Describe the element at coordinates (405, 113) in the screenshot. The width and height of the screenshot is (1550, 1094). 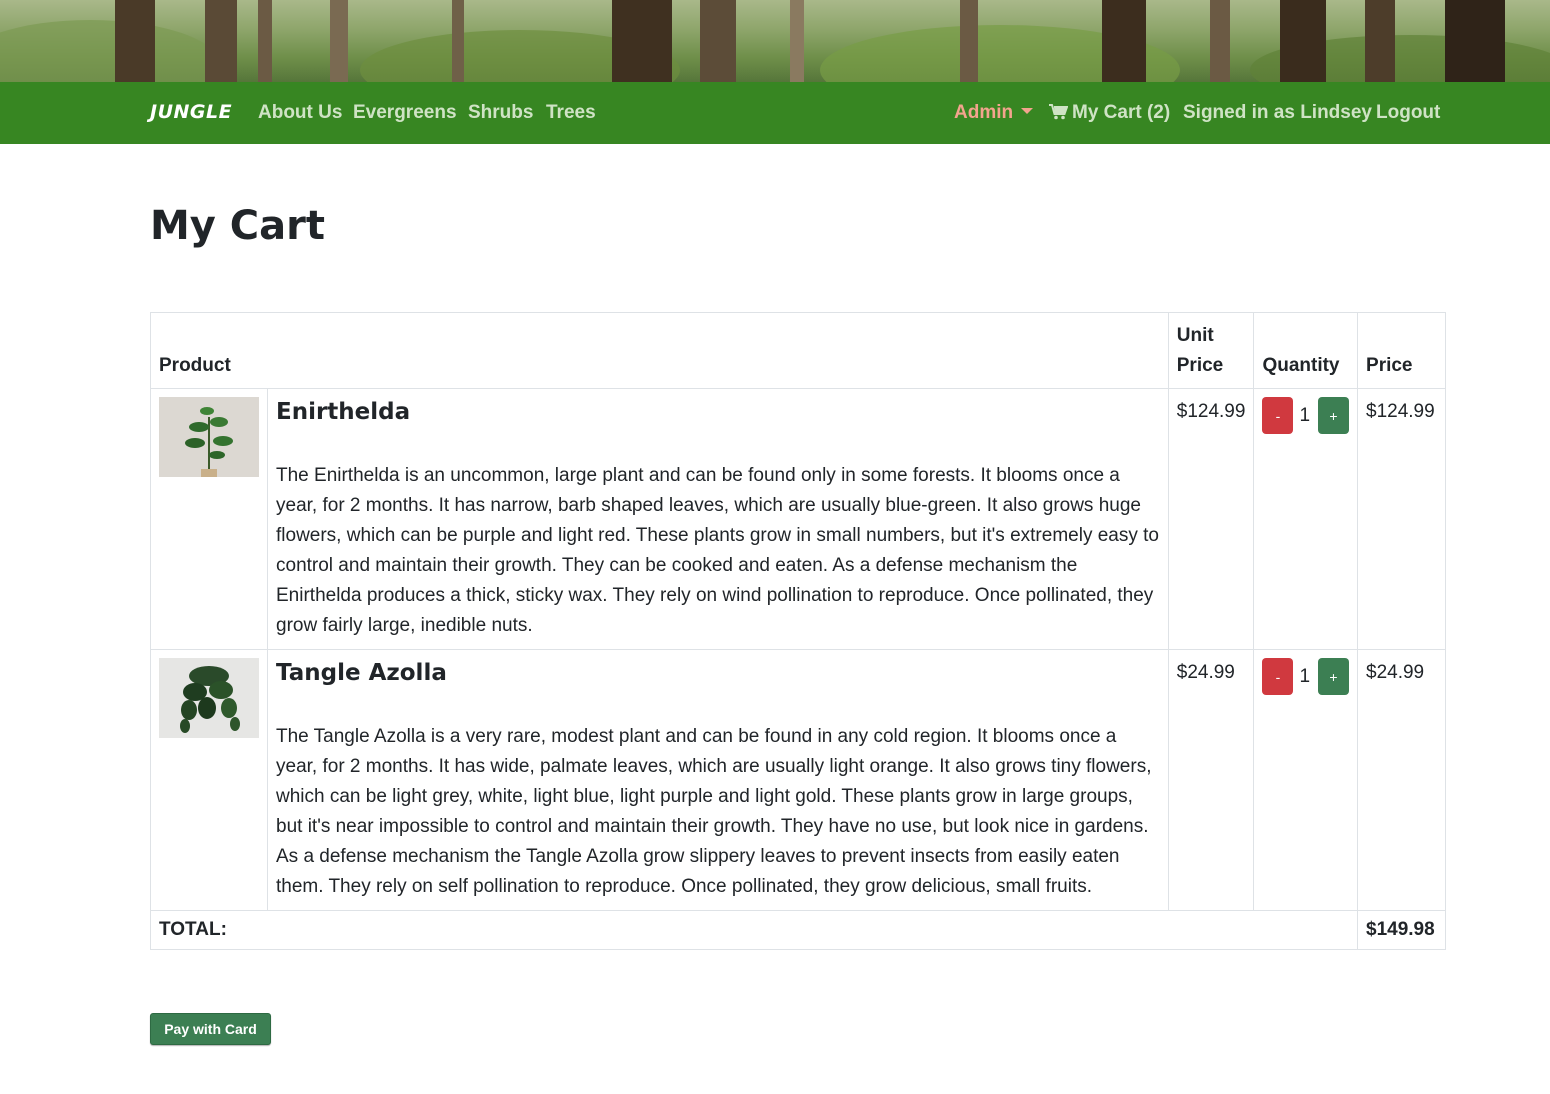
I see `nav-evergreens: Evergreens` at that location.